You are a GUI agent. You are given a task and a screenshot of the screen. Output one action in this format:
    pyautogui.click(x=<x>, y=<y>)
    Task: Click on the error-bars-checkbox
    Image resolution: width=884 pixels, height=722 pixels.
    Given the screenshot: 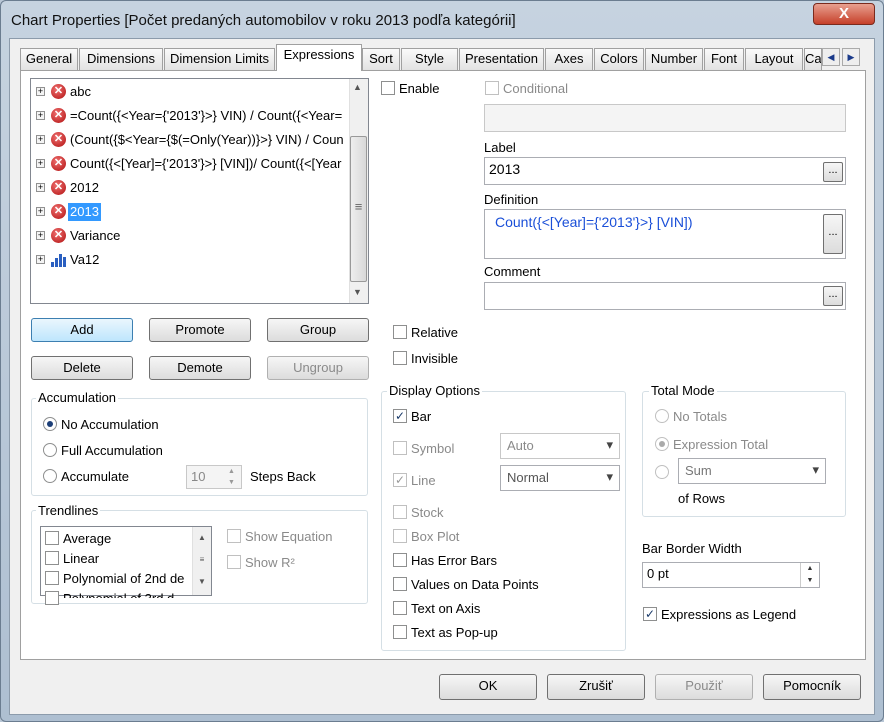 What is the action you would take?
    pyautogui.click(x=400, y=560)
    